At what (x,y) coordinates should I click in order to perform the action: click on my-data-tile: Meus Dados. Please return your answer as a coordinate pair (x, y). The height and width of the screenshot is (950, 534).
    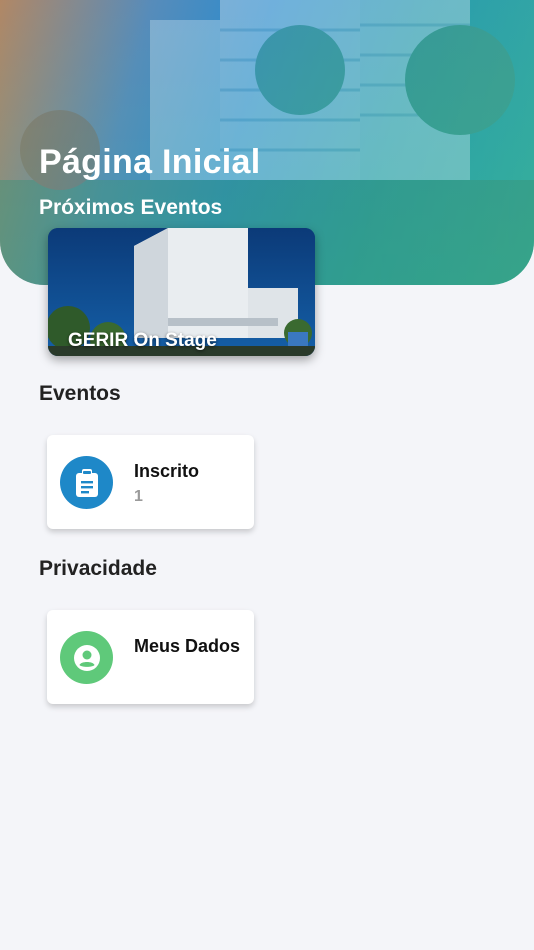
    Looking at the image, I should click on (150, 657).